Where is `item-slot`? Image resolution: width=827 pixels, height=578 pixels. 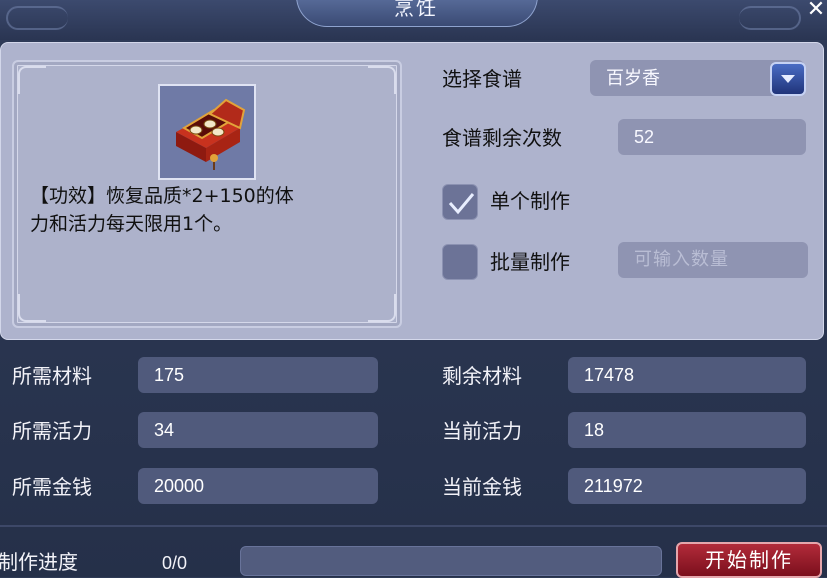 item-slot is located at coordinates (207, 132).